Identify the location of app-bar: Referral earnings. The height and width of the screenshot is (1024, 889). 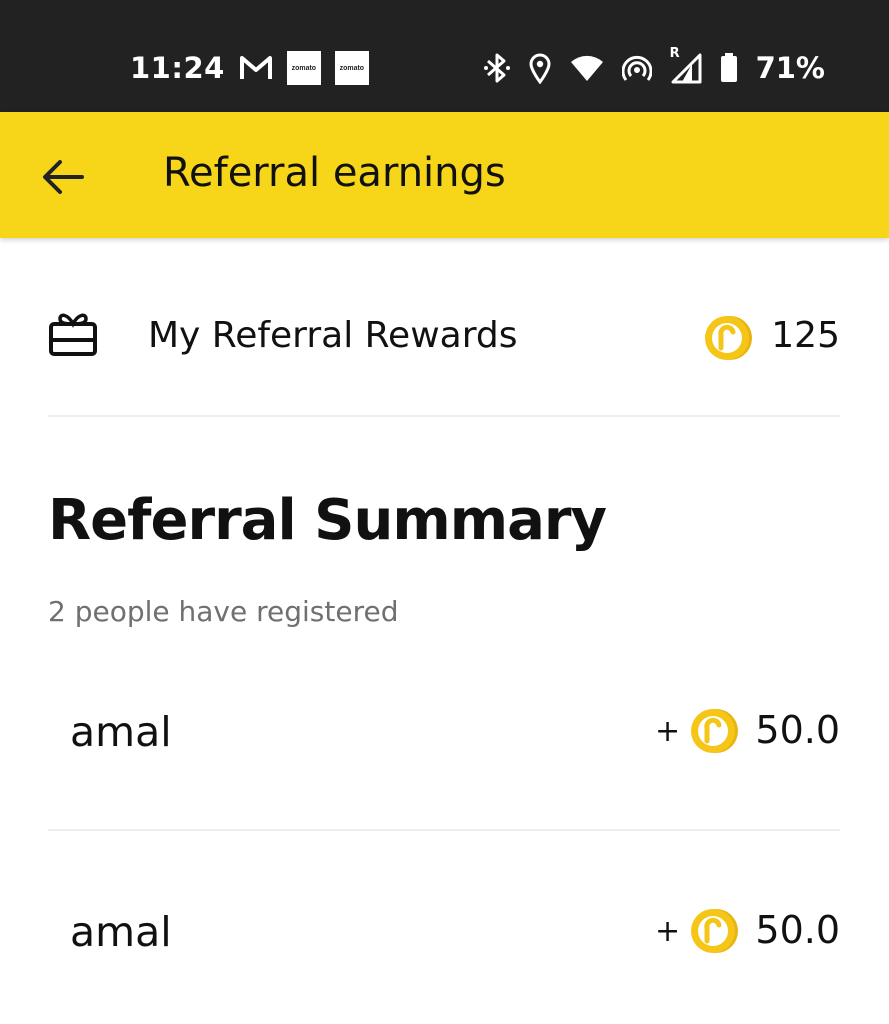
(444, 175).